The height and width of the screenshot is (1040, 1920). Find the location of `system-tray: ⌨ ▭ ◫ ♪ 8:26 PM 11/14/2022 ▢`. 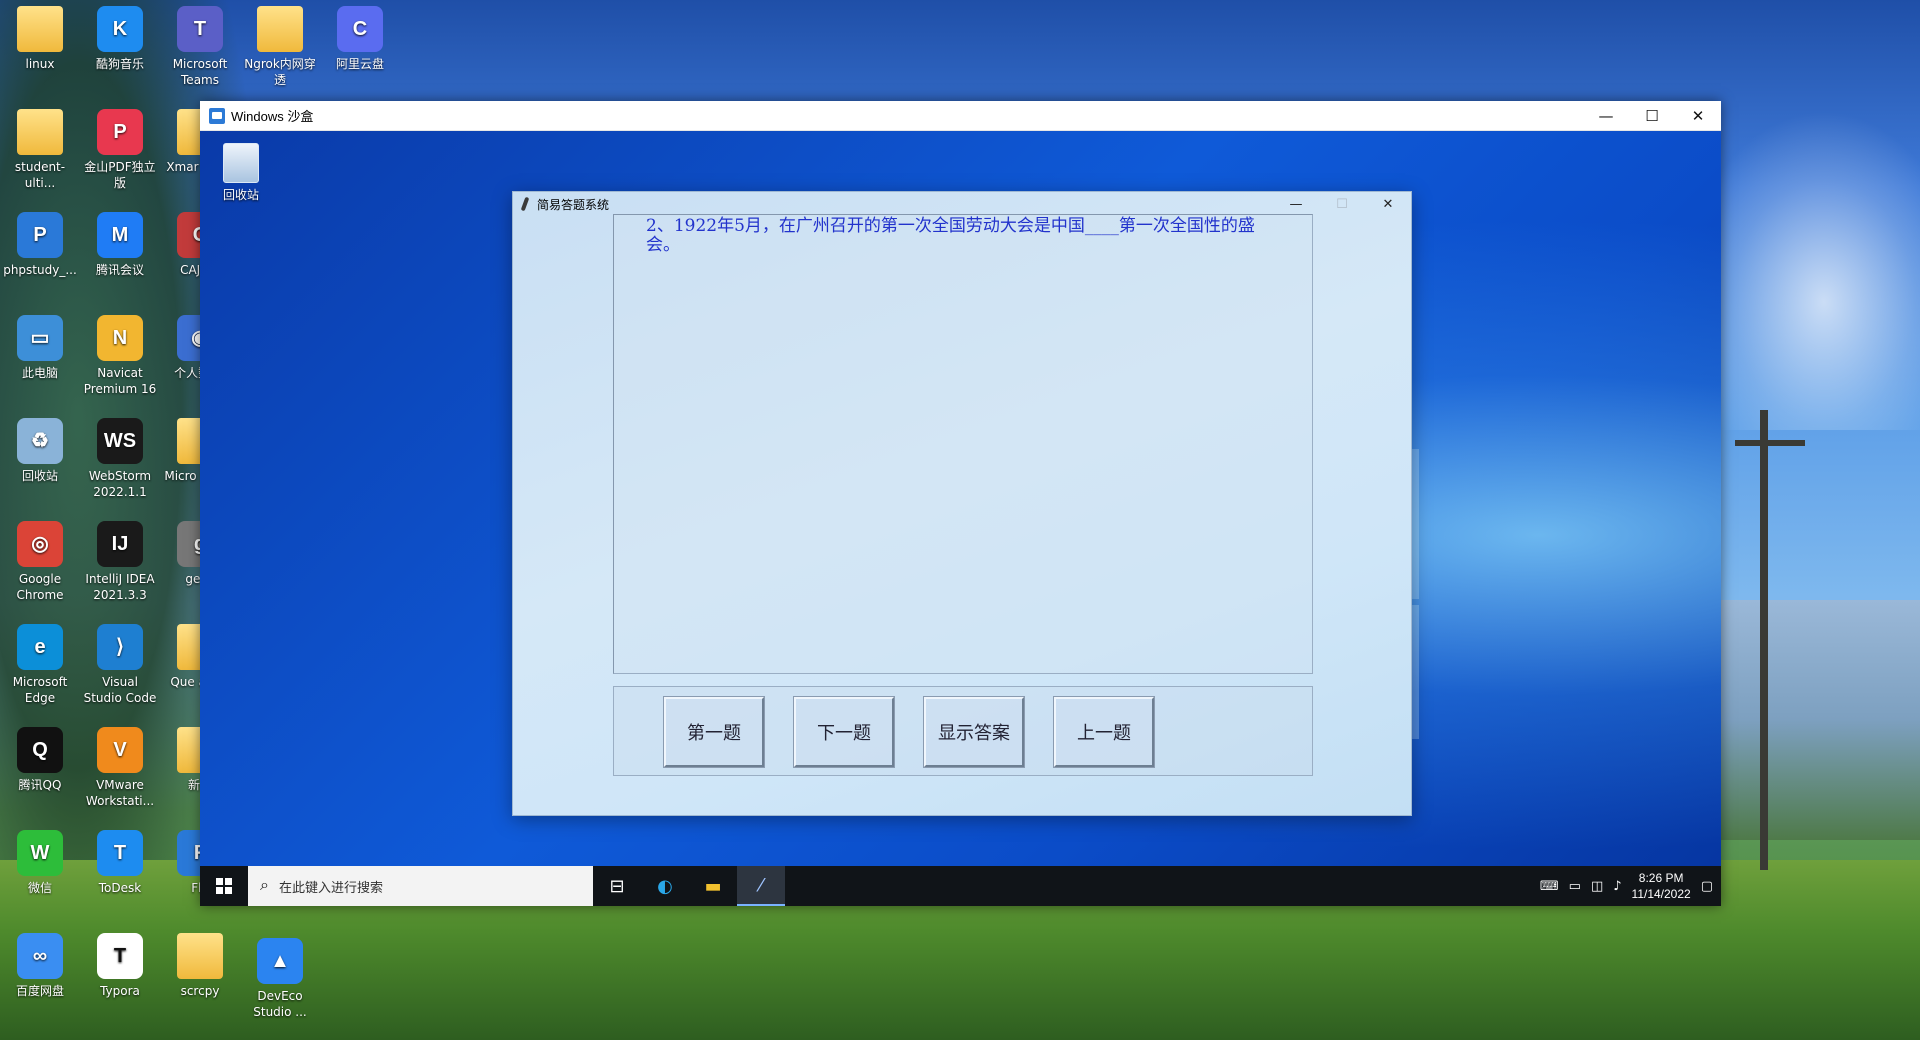

system-tray: ⌨ ▭ ◫ ♪ 8:26 PM 11/14/2022 ▢ is located at coordinates (1630, 886).